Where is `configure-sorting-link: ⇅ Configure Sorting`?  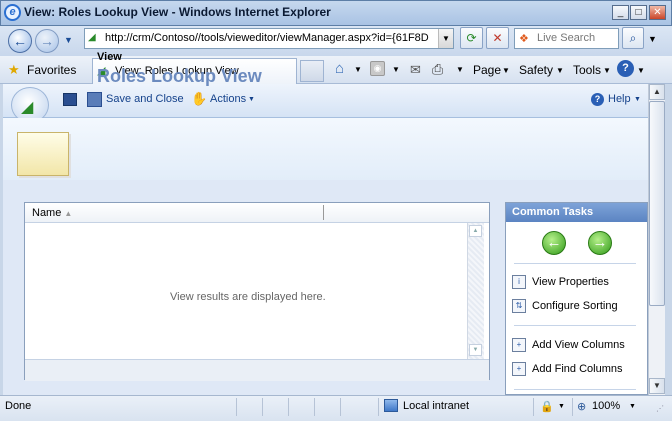 configure-sorting-link: ⇅ Configure Sorting is located at coordinates (565, 306).